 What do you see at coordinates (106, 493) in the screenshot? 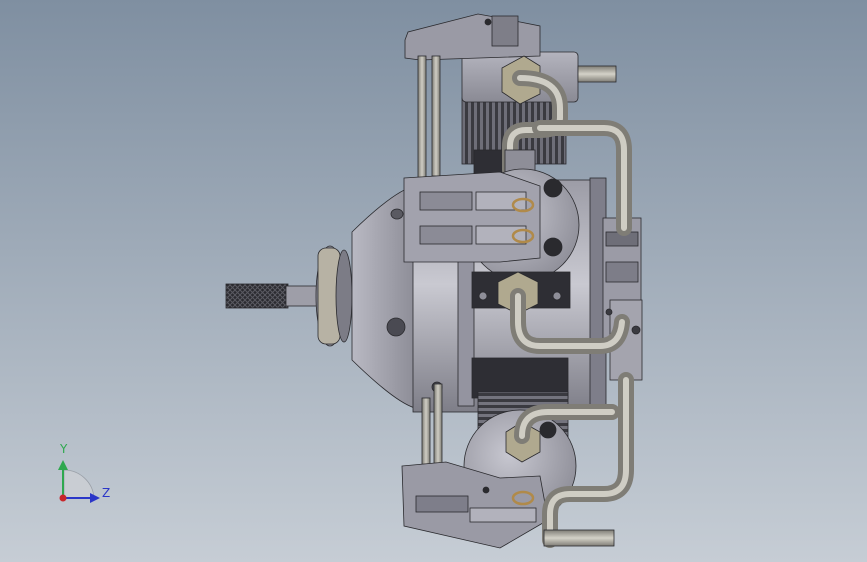
I see `triad-z-label: Z` at bounding box center [106, 493].